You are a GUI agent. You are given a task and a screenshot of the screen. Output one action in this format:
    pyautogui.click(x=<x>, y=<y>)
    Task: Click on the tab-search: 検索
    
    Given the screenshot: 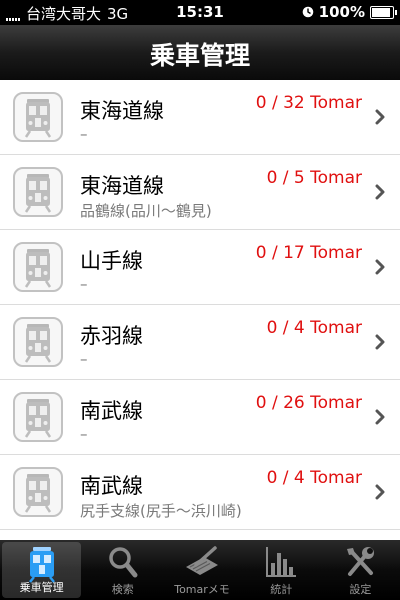 What is the action you would take?
    pyautogui.click(x=122, y=570)
    